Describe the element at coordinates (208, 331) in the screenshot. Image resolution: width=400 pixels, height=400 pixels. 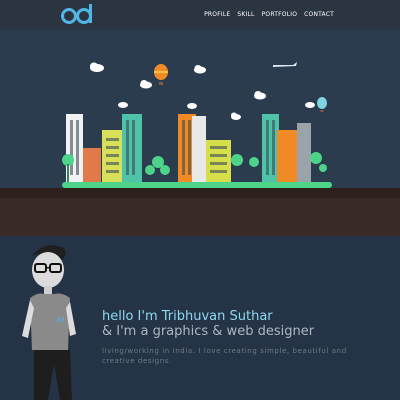
I see `intro-role: & I'm a graphics & web designer` at that location.